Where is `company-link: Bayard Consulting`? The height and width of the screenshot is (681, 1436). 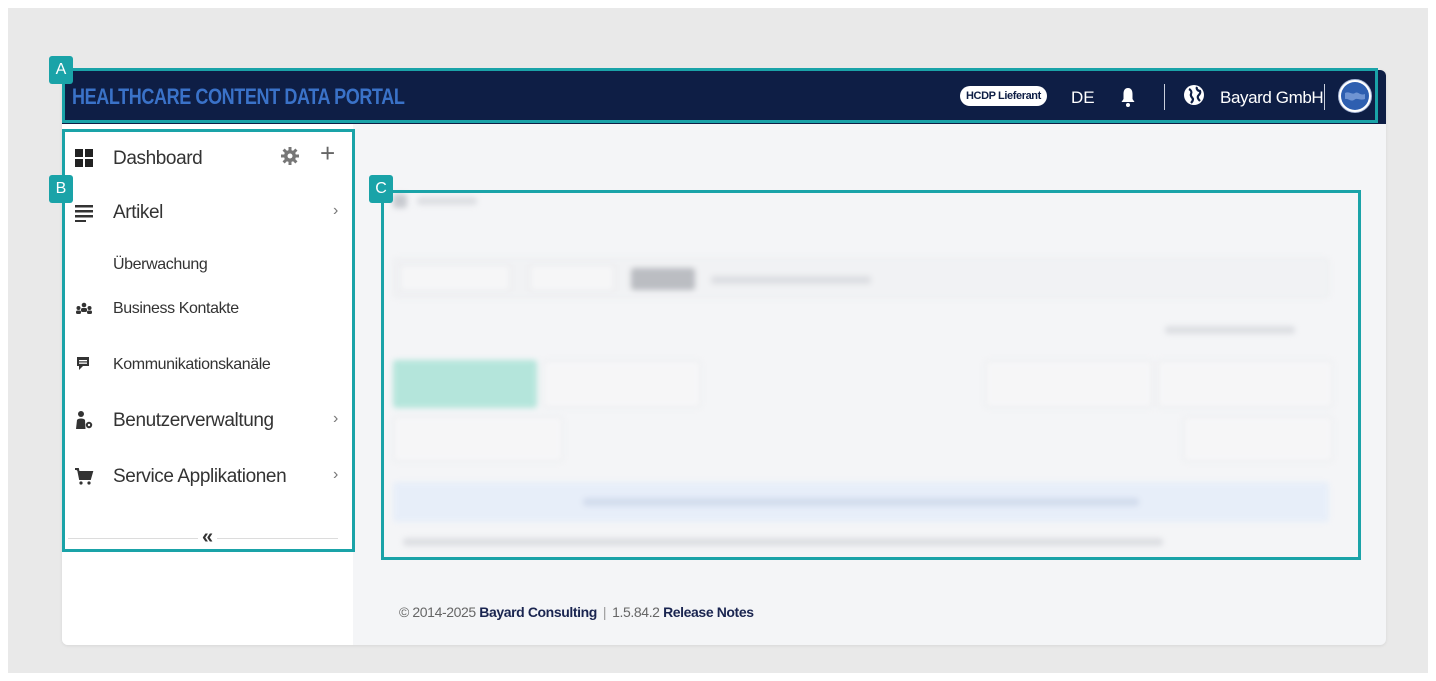
company-link: Bayard Consulting is located at coordinates (538, 612).